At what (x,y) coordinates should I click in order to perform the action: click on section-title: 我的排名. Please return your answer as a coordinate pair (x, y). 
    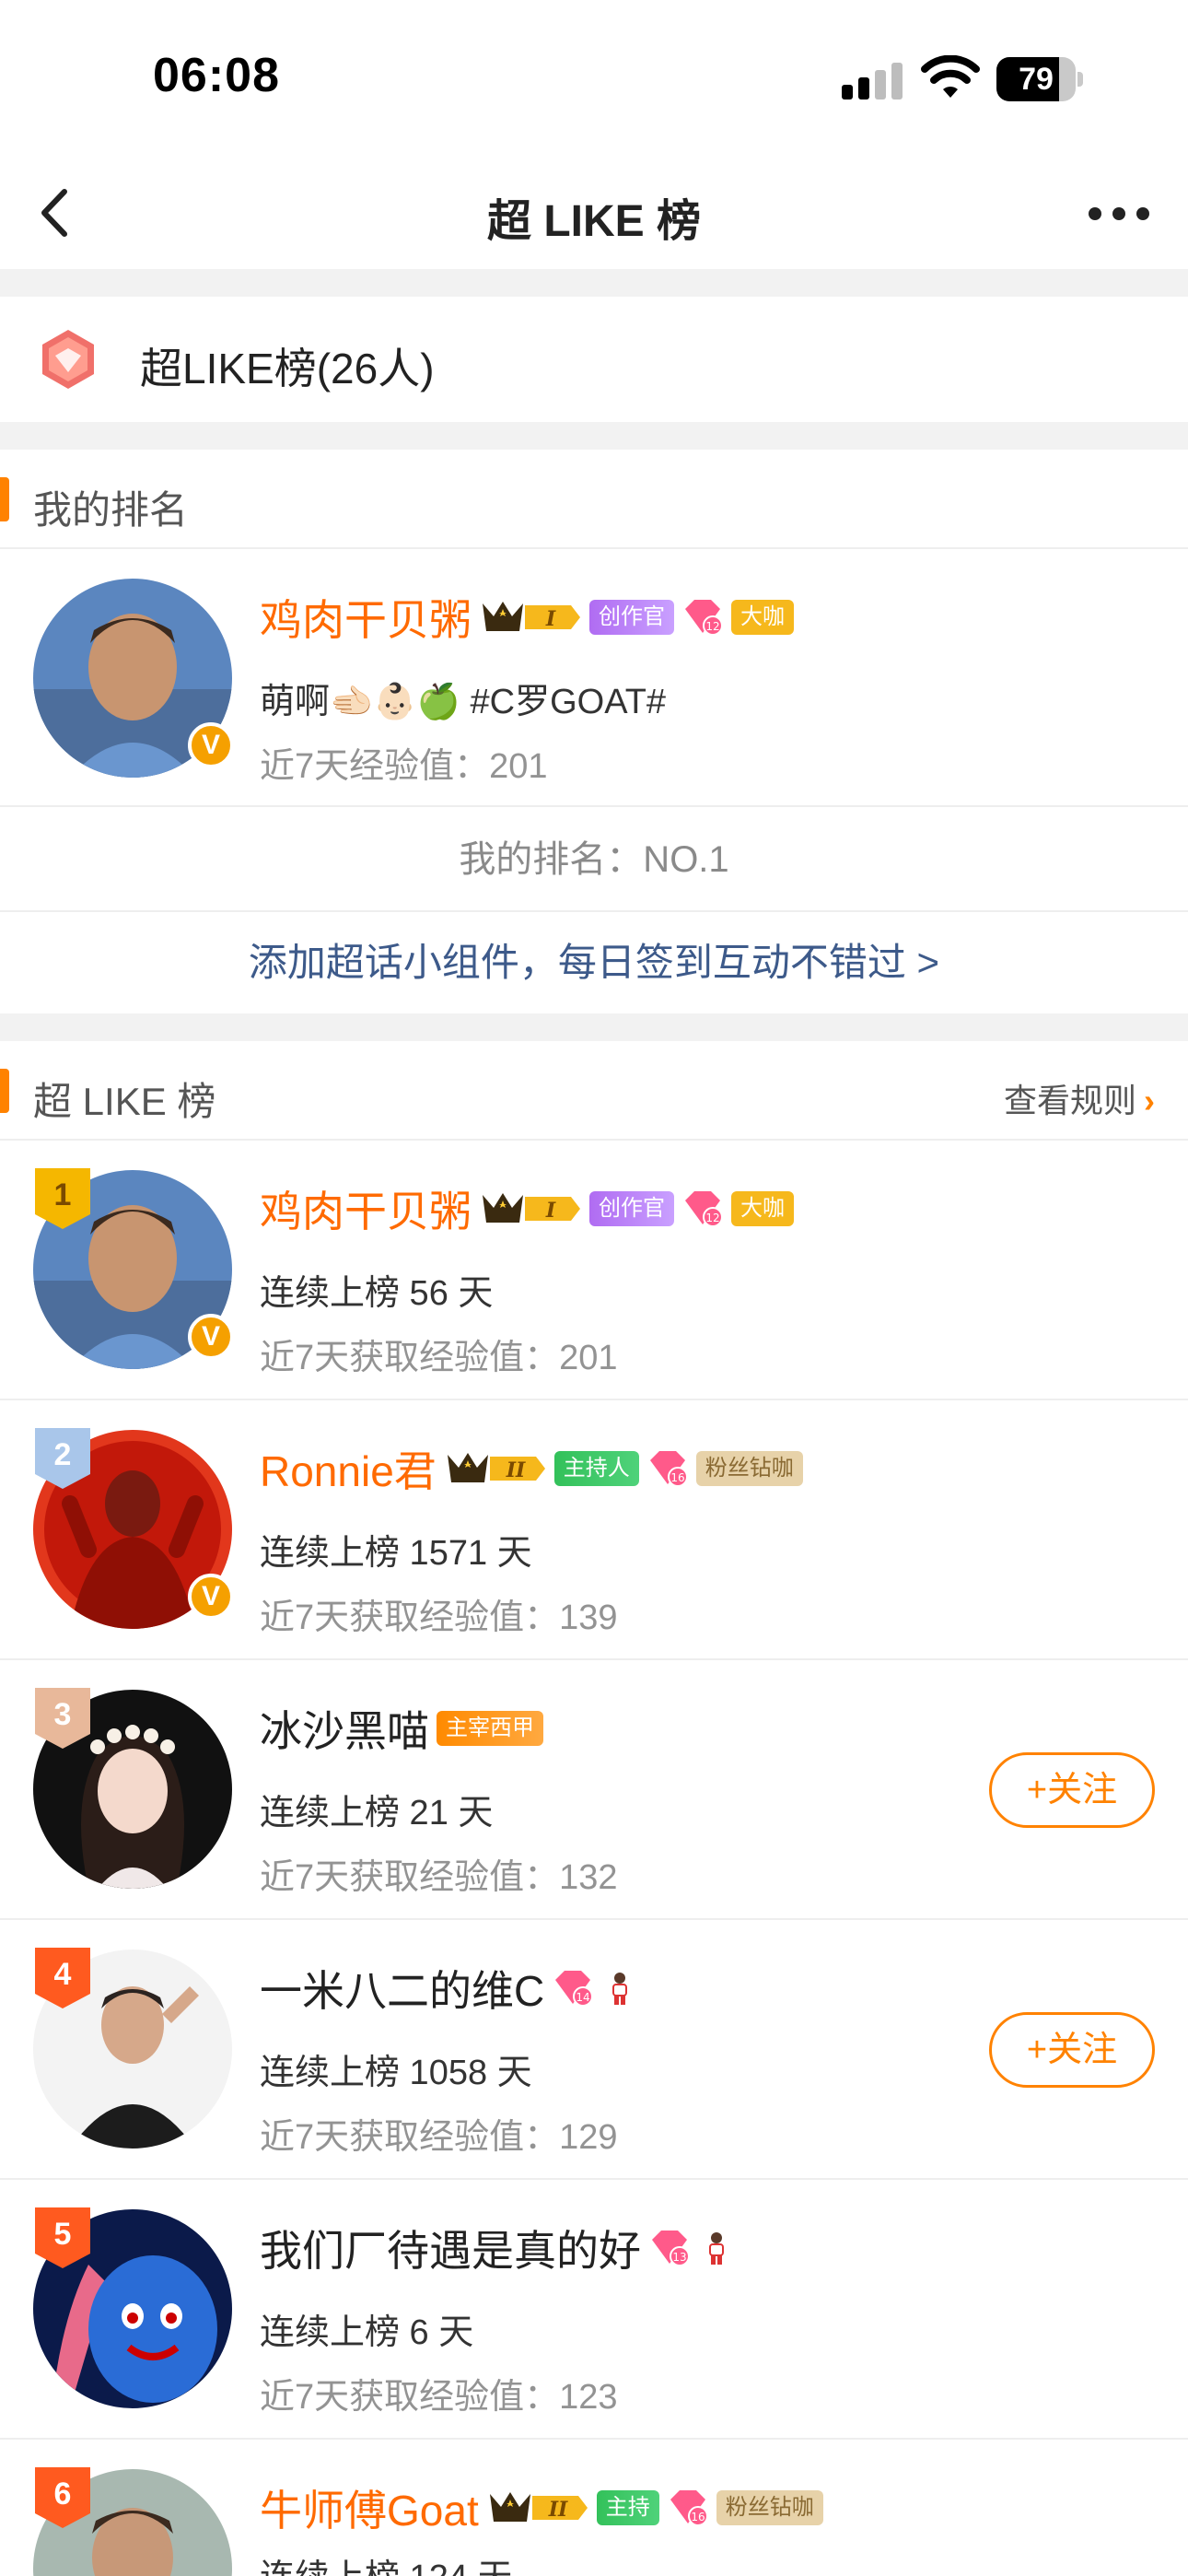
    Looking at the image, I should click on (111, 510).